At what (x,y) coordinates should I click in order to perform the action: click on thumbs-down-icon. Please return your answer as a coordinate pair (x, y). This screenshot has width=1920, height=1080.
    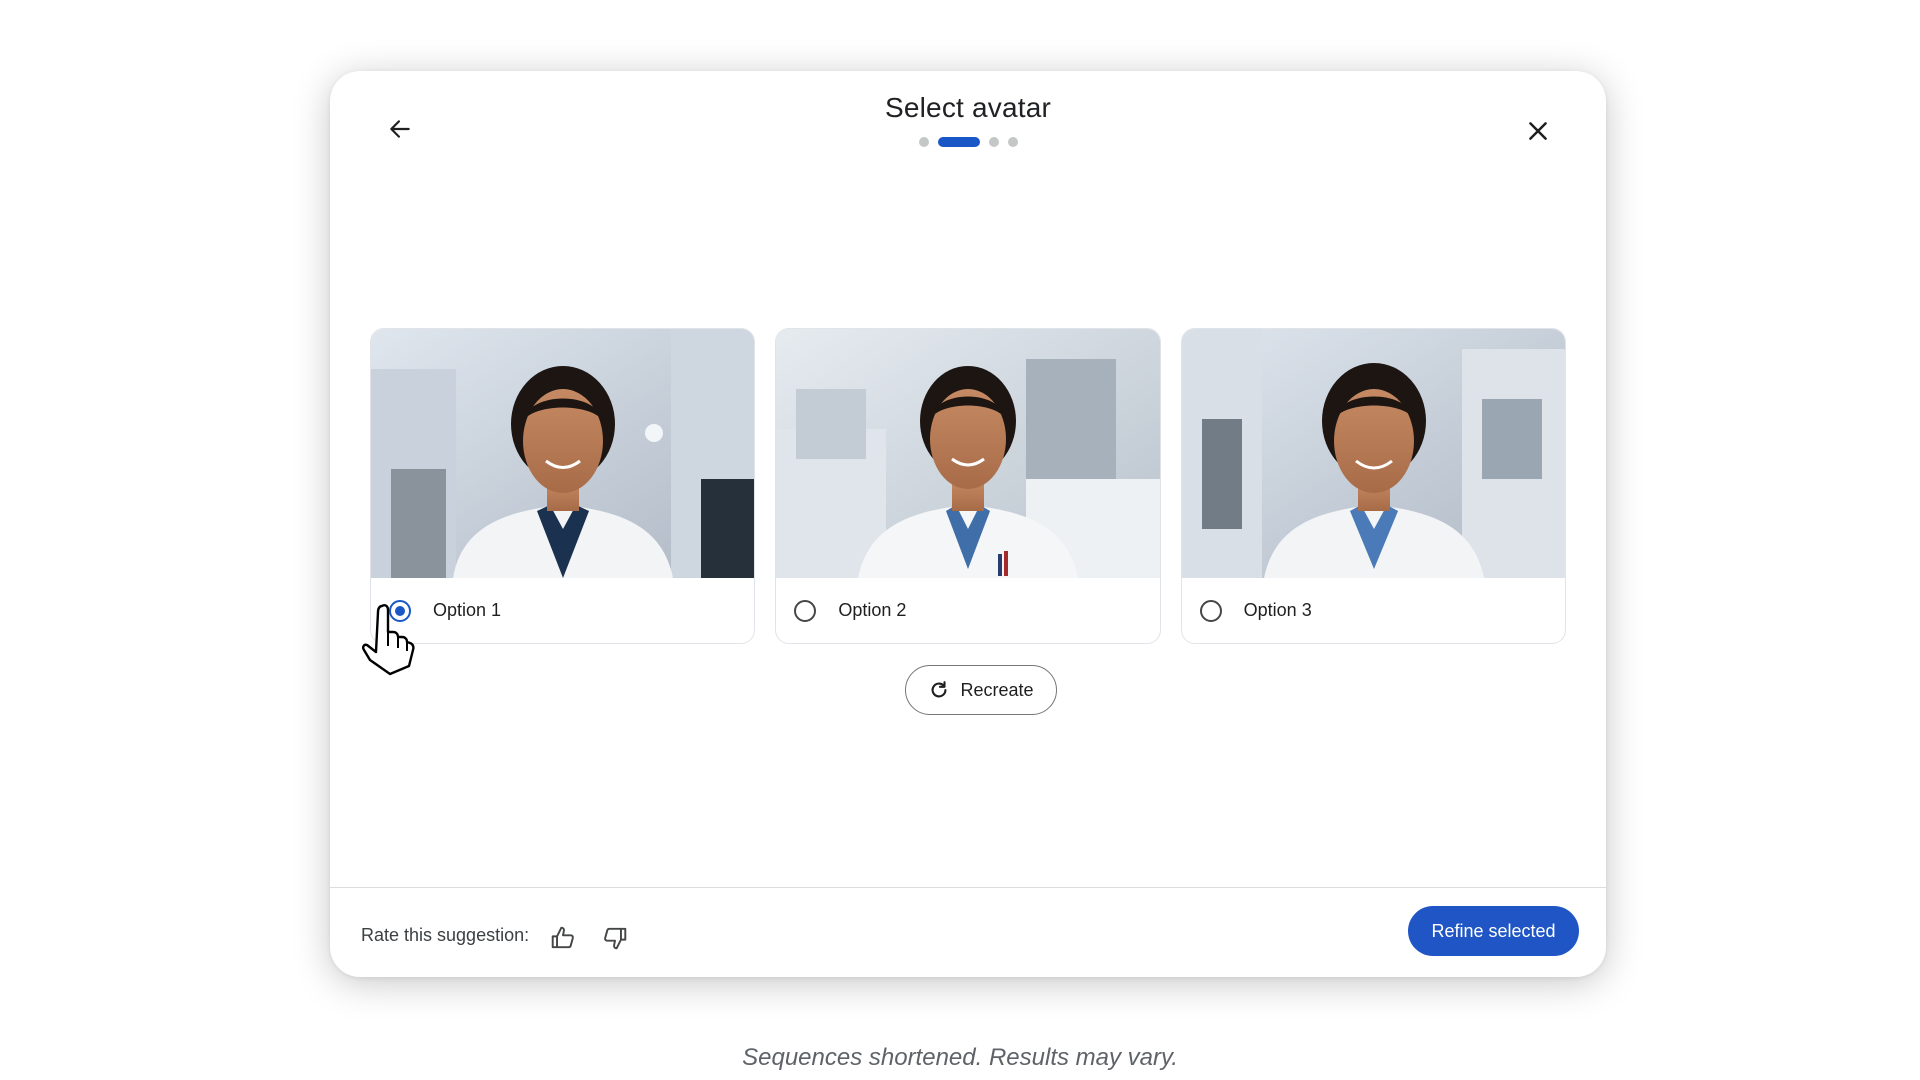
    Looking at the image, I should click on (615, 938).